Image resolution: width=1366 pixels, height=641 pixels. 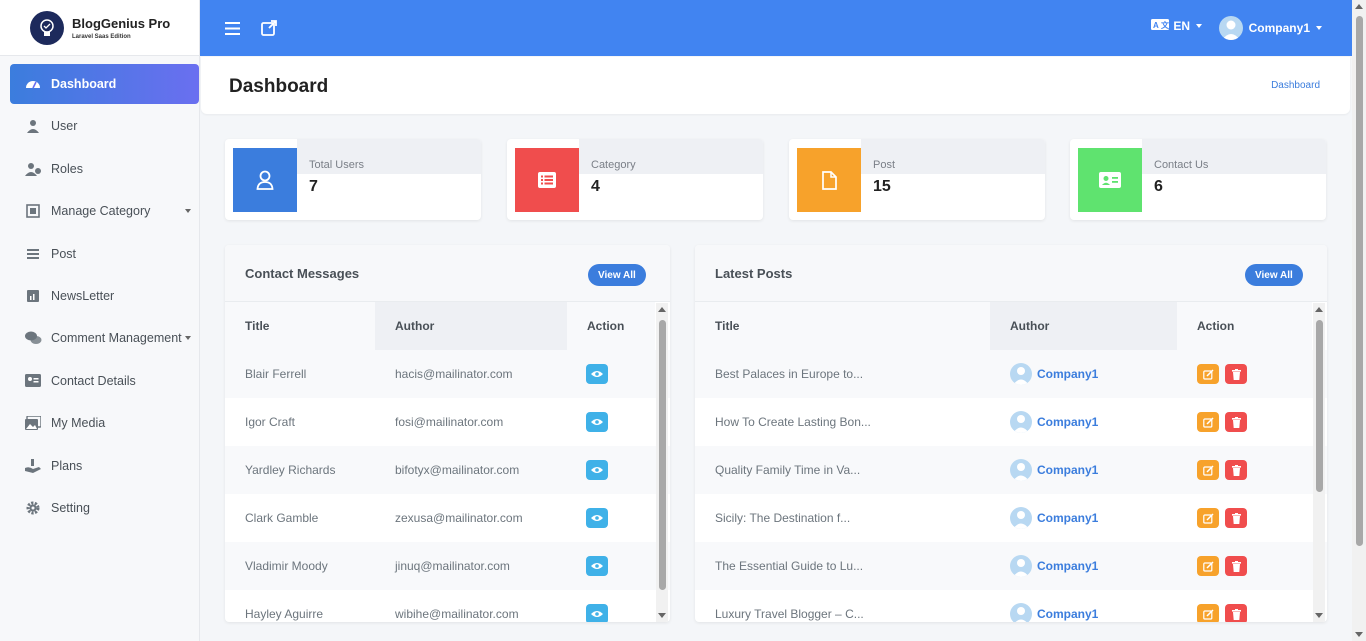 What do you see at coordinates (33, 126) in the screenshot?
I see `user-icon` at bounding box center [33, 126].